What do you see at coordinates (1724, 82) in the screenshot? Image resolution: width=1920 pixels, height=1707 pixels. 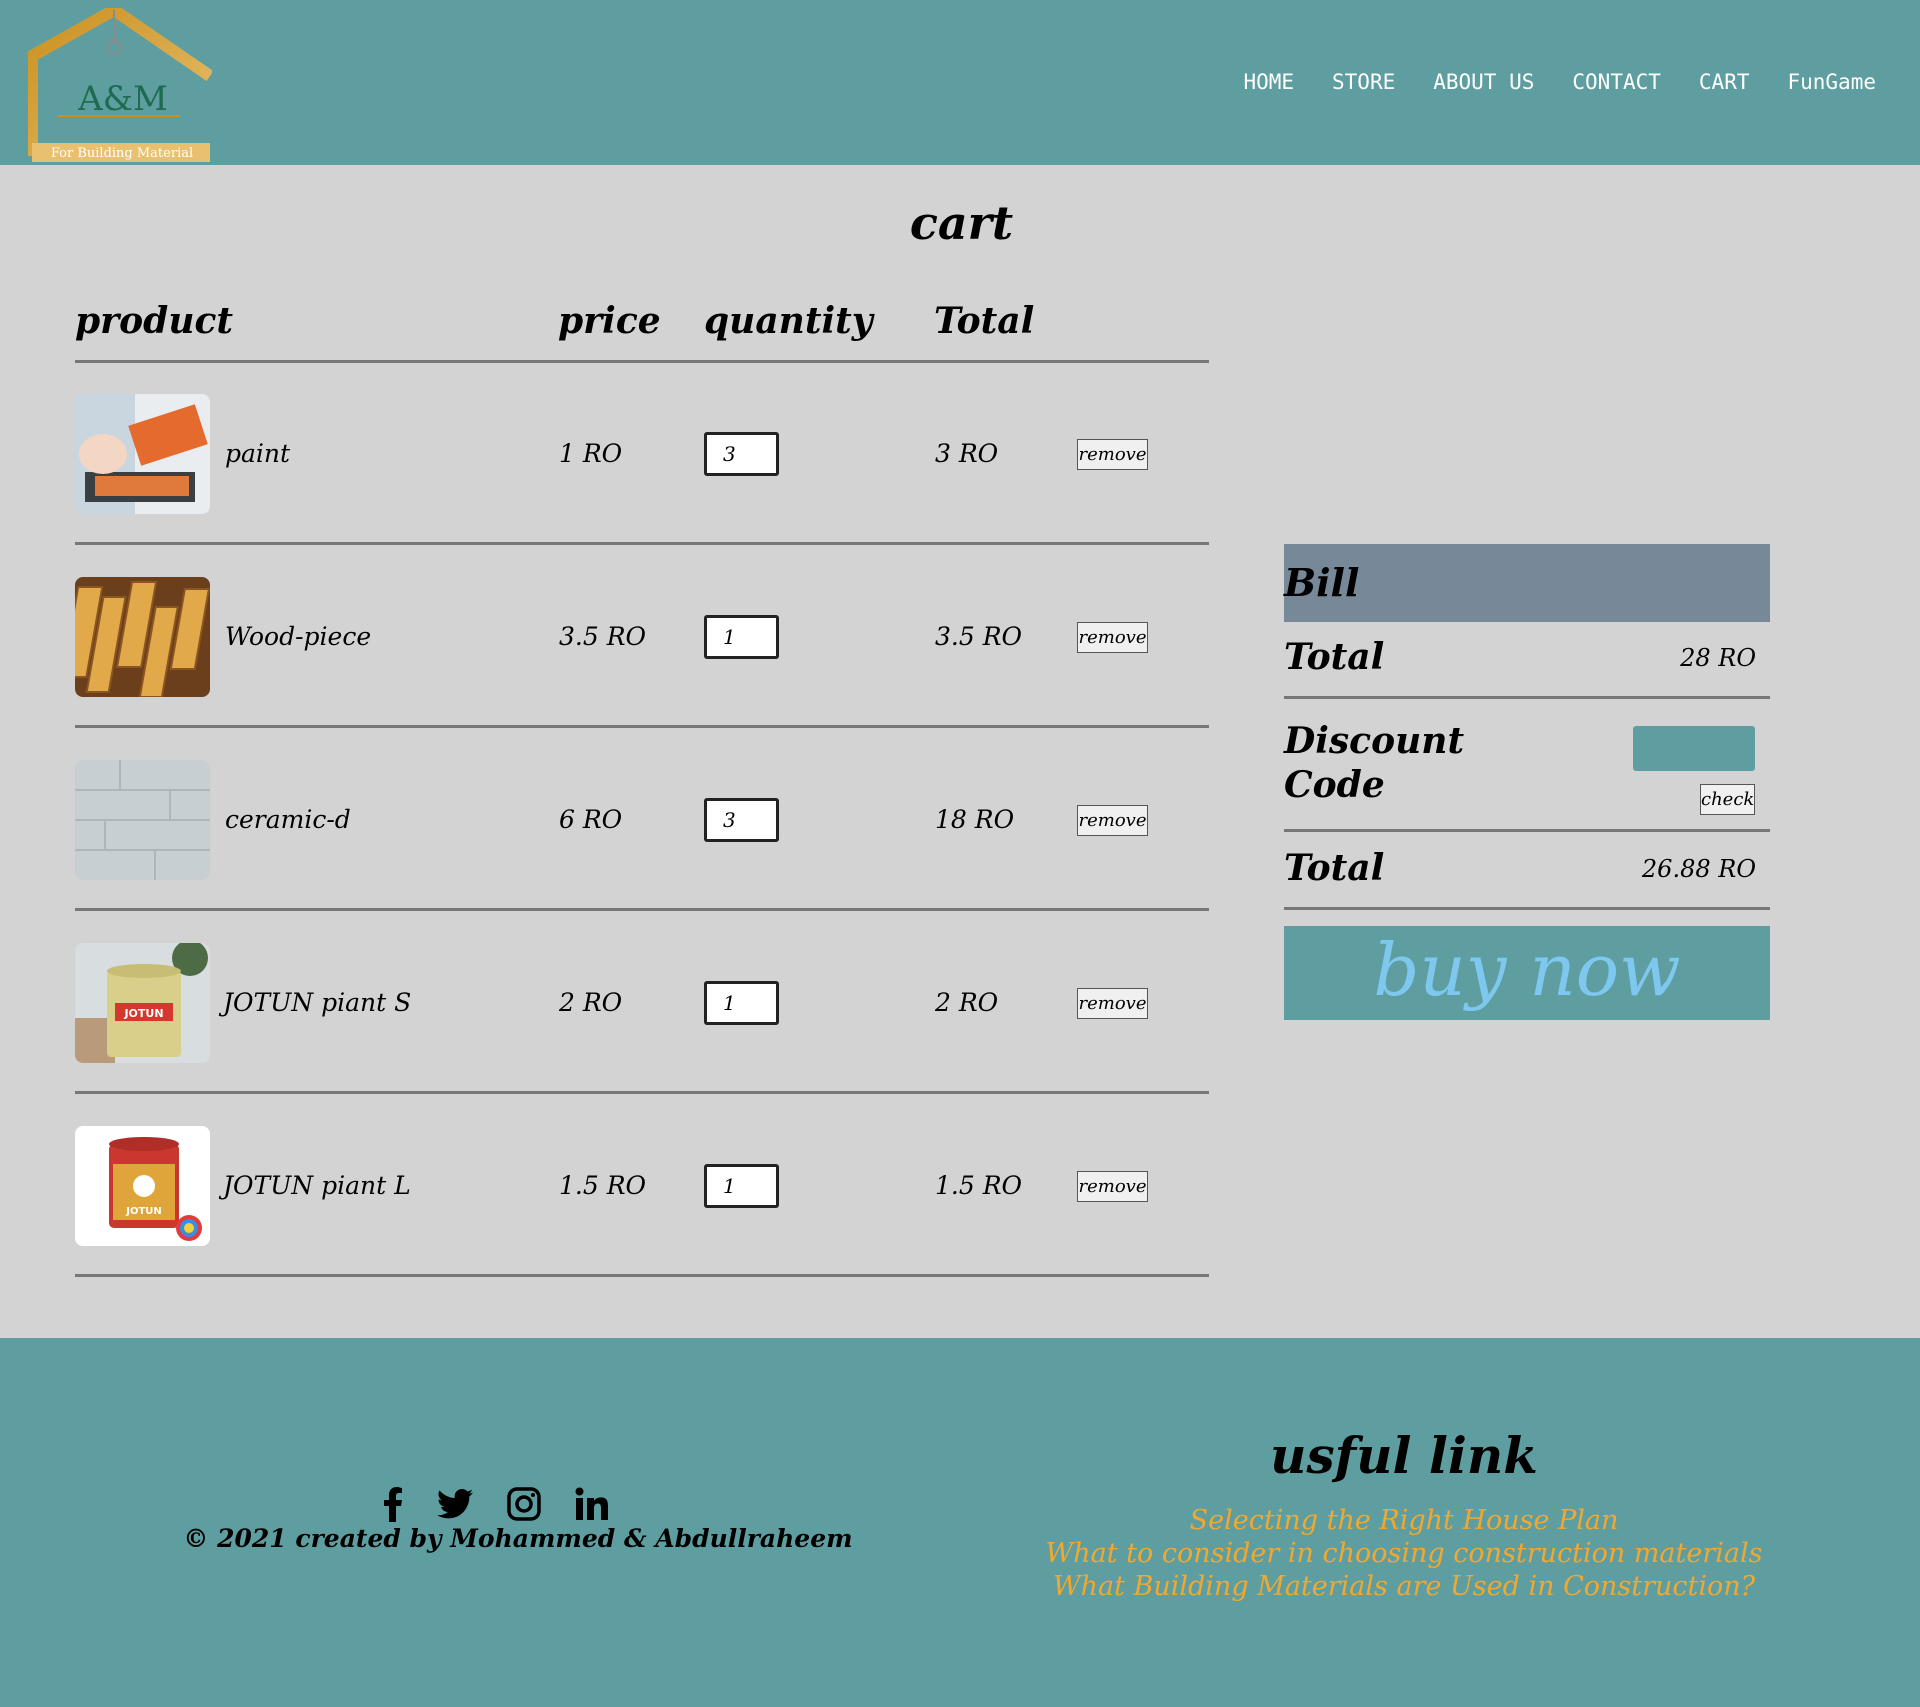 I see `nav-cart: CART` at bounding box center [1724, 82].